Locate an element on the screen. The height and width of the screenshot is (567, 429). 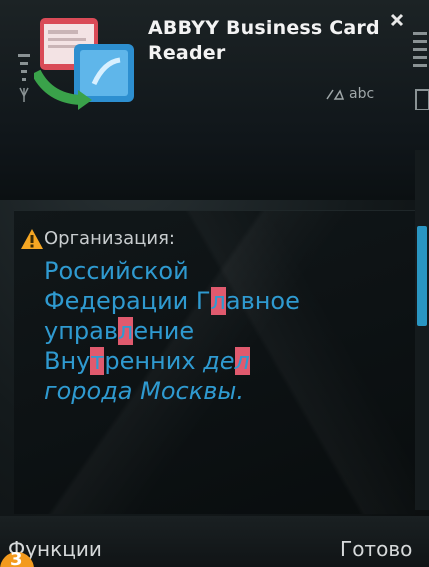
pen-icon is located at coordinates (335, 94).